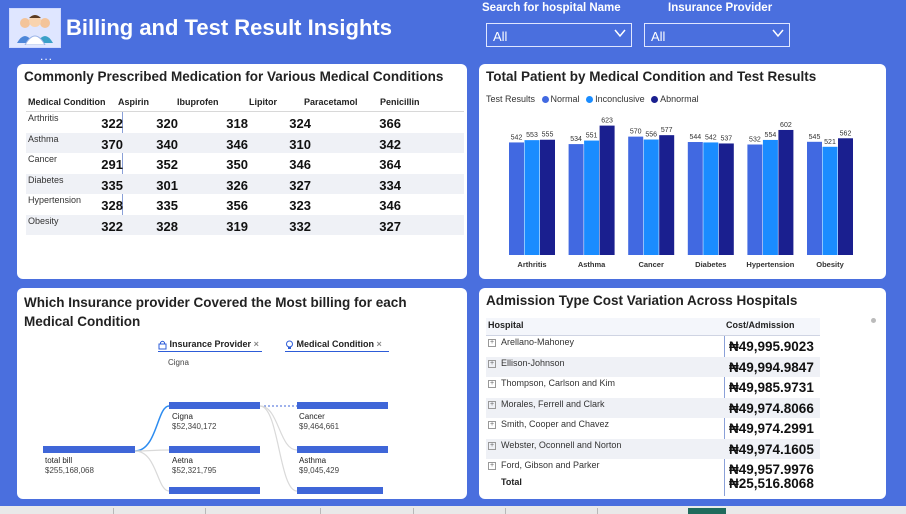 Image resolution: width=906 pixels, height=514 pixels. Describe the element at coordinates (770, 197) in the screenshot. I see `bar-inconclusive-hypertension` at that location.